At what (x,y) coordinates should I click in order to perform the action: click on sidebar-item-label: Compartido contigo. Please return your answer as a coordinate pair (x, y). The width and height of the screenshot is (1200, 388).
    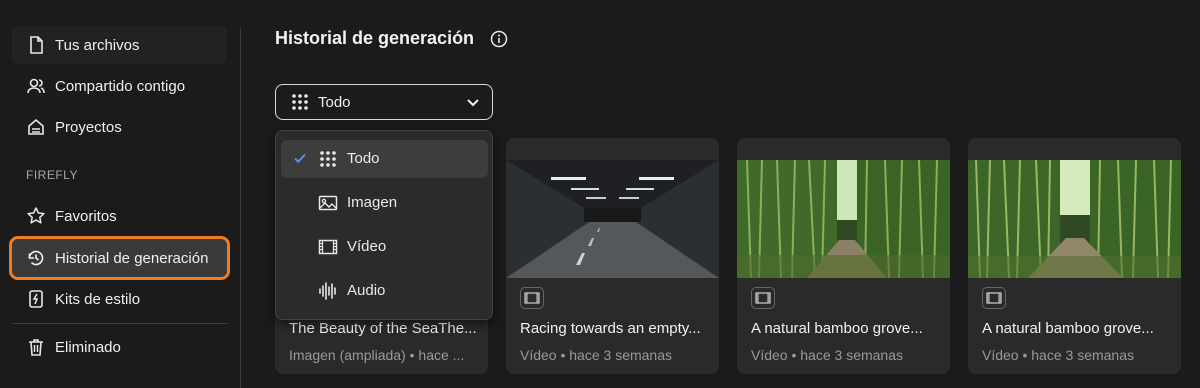
    Looking at the image, I should click on (120, 86).